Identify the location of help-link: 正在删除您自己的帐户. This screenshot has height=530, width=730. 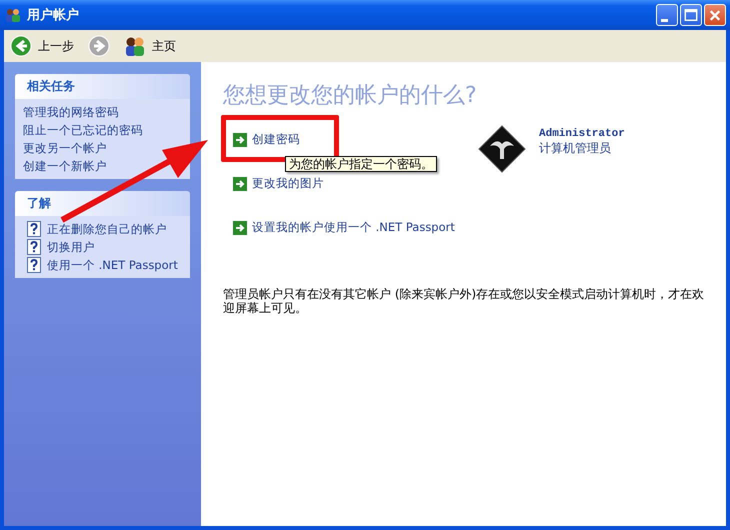
(107, 229).